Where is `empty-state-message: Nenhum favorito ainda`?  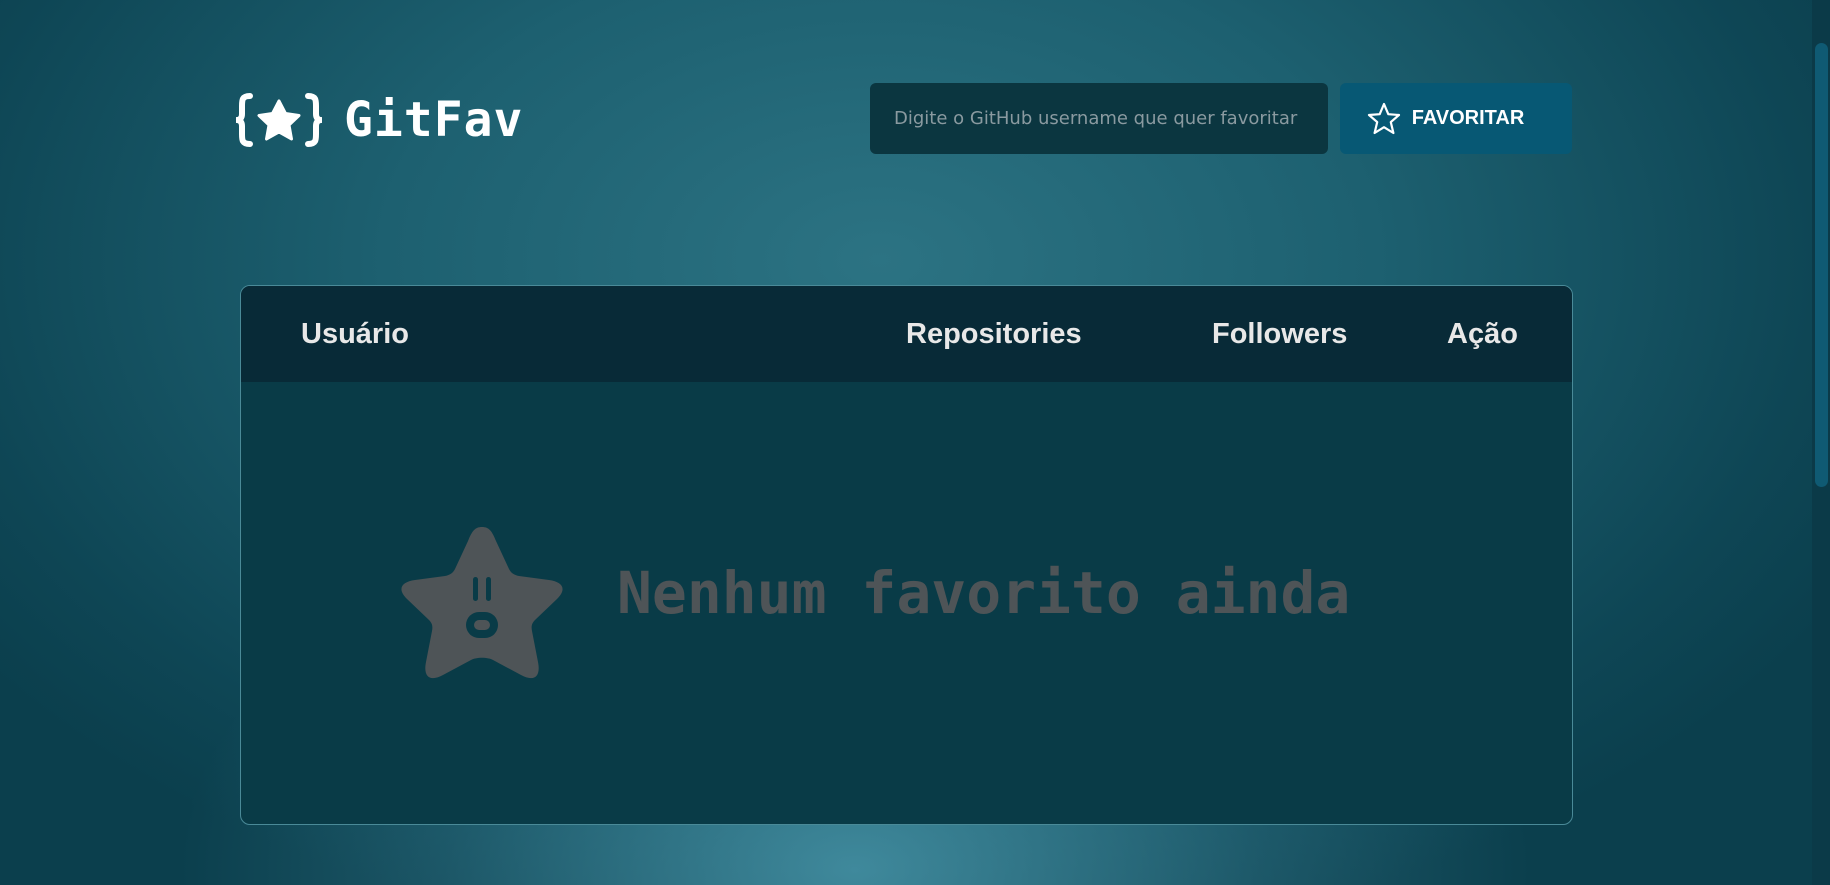 empty-state-message: Nenhum favorito ainda is located at coordinates (984, 593).